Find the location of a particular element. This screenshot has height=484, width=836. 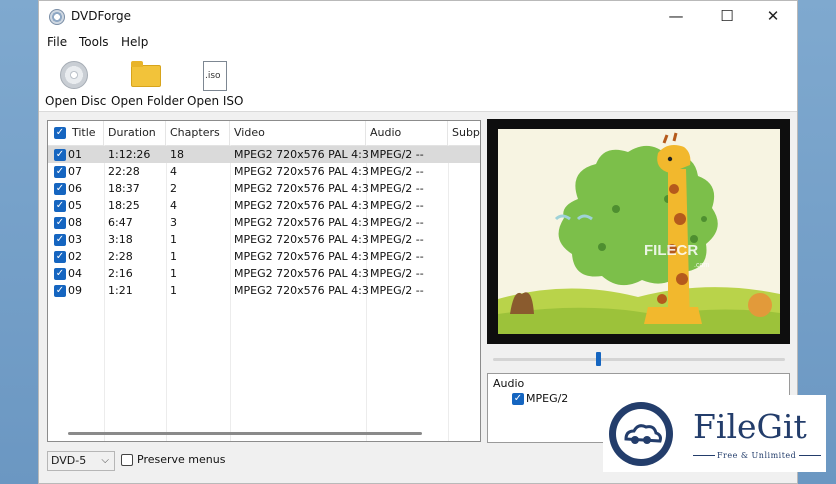

preserve-menus-label: Preserve menus is located at coordinates (181, 459).